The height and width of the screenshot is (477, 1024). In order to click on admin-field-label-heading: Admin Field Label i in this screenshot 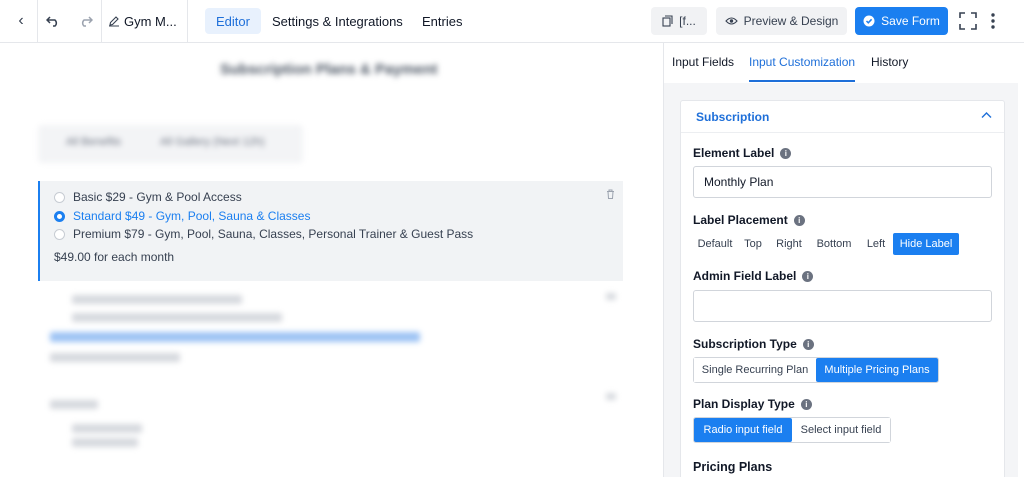, I will do `click(753, 276)`.